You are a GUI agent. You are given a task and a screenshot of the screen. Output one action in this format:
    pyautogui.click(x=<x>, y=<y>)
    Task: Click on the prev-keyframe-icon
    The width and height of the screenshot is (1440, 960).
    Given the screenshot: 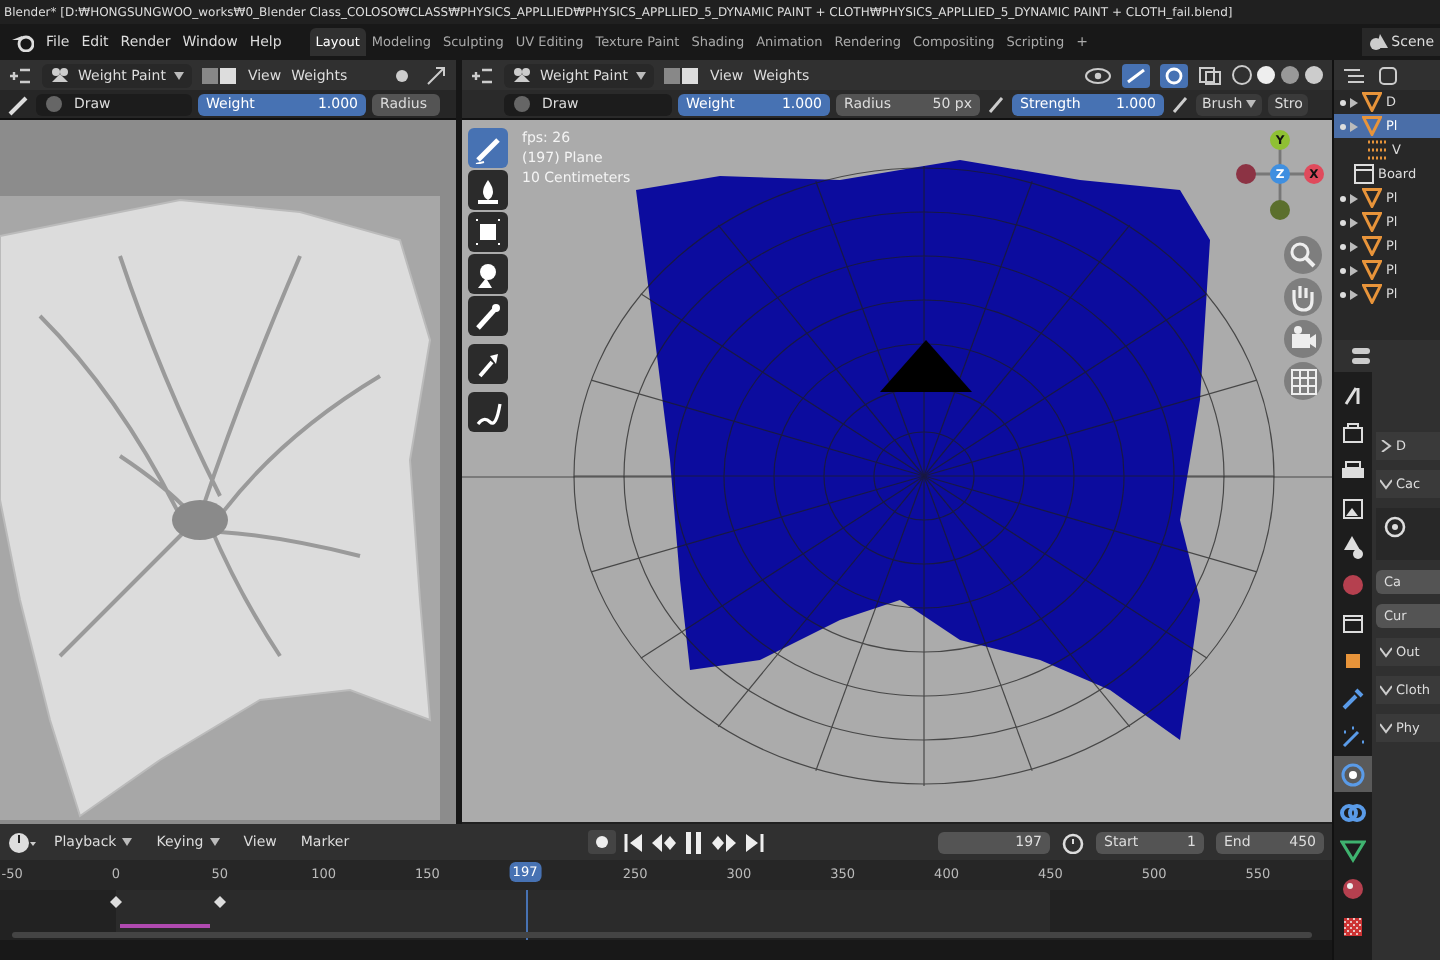 What is the action you would take?
    pyautogui.click(x=663, y=842)
    